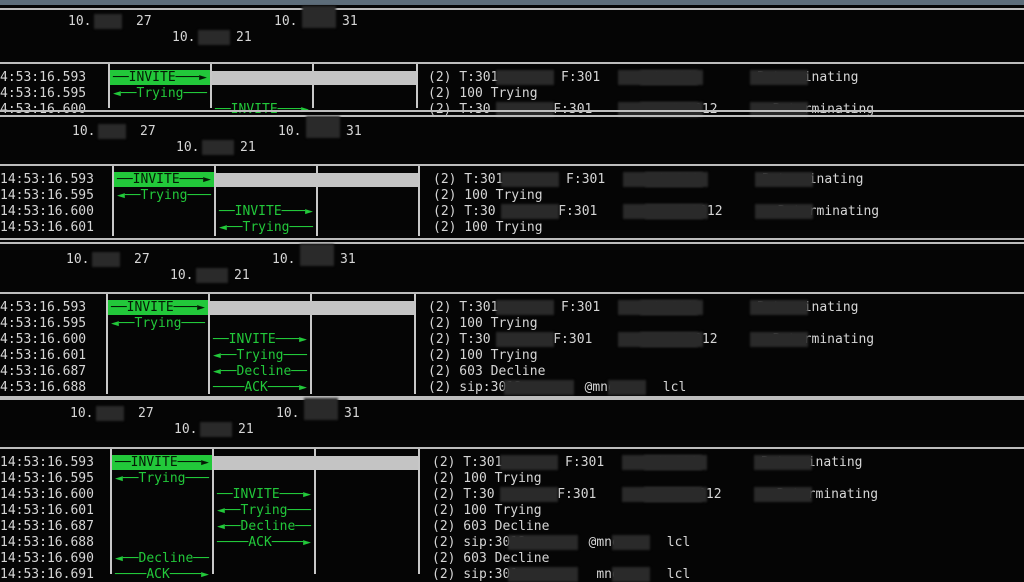 This screenshot has height=582, width=1024. I want to click on message-time: 14:53:16.688, so click(47, 542).